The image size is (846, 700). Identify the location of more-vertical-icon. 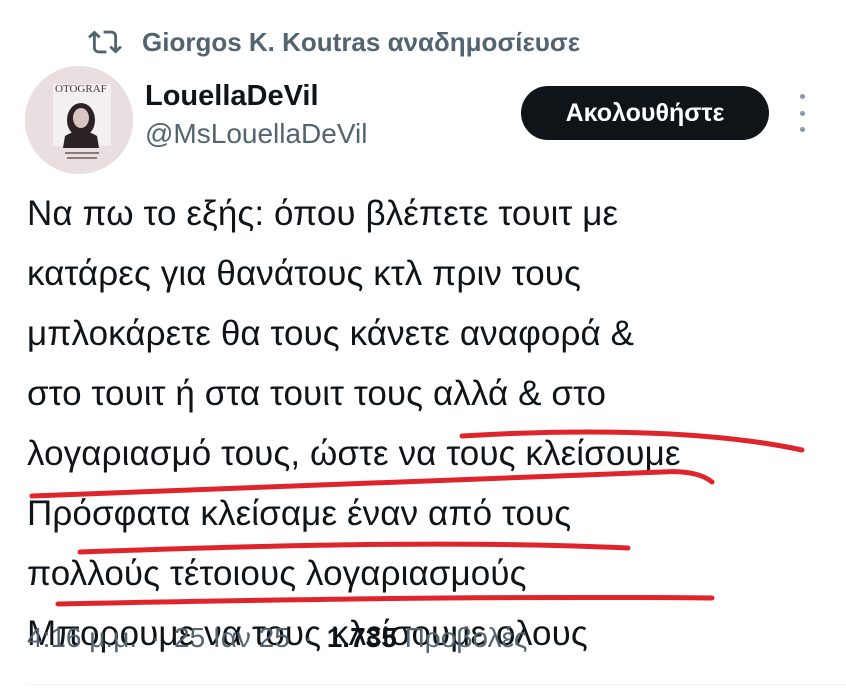
(802, 113).